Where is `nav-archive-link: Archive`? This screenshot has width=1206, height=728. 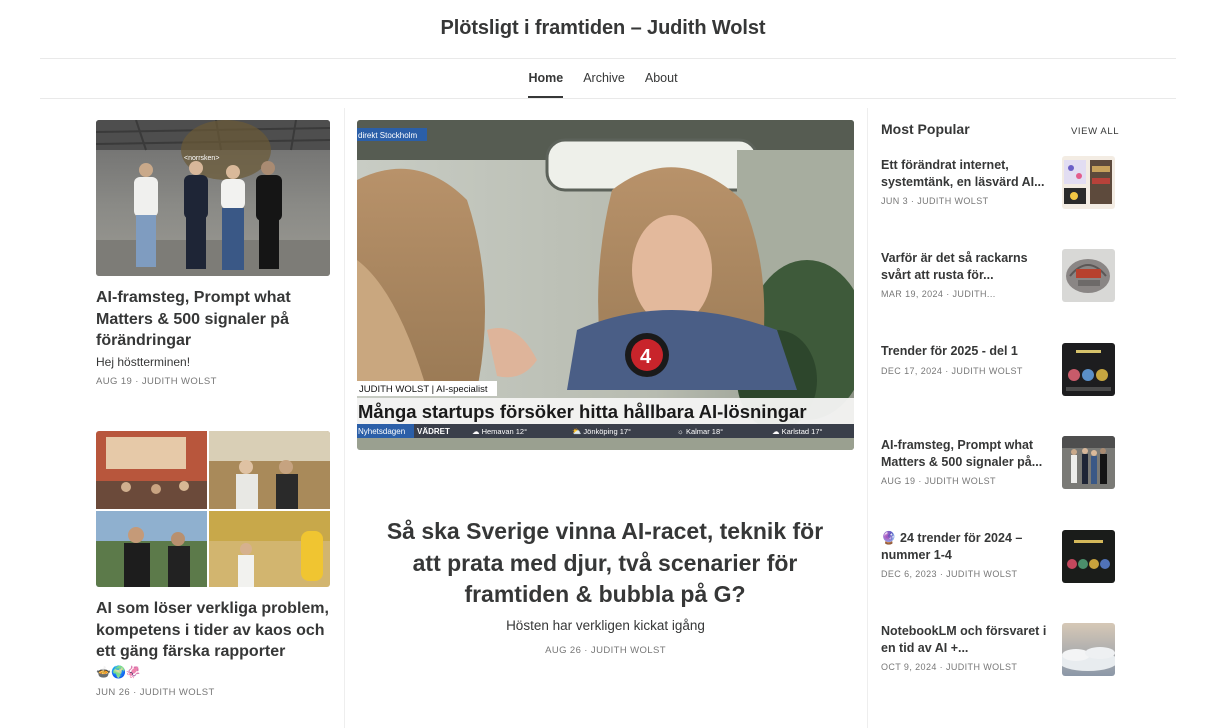 nav-archive-link: Archive is located at coordinates (604, 84).